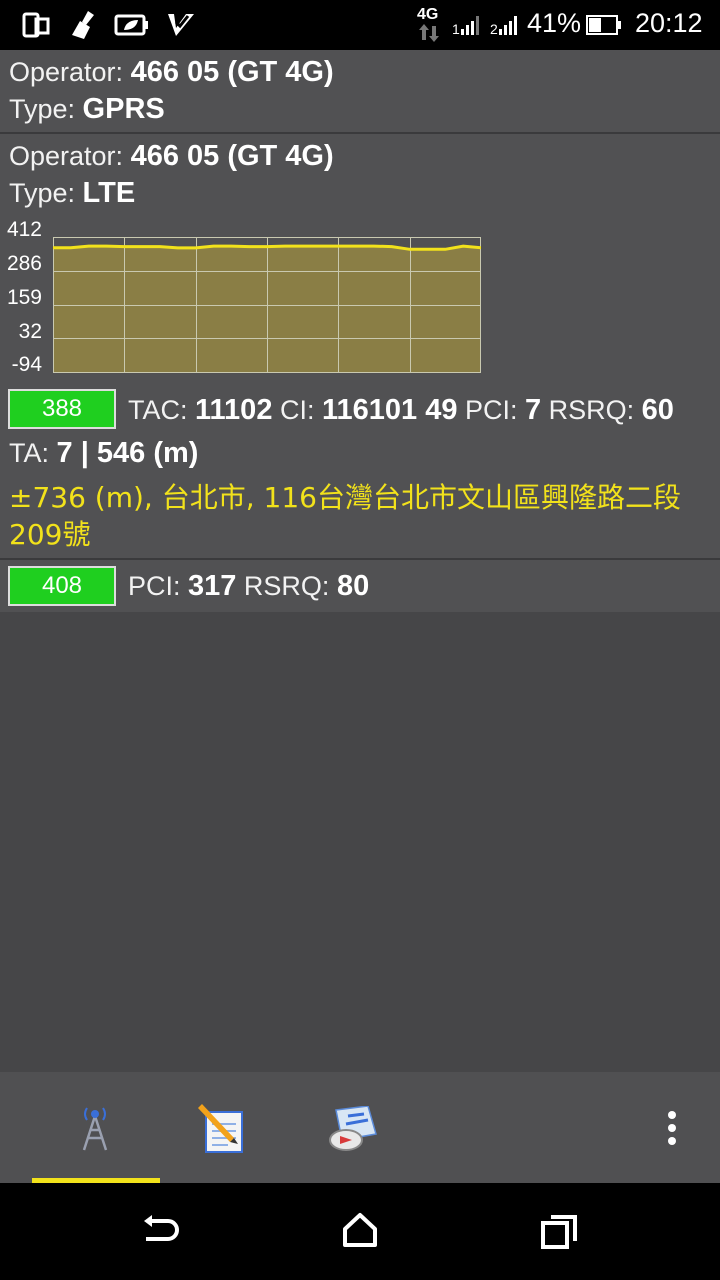  Describe the element at coordinates (212, 586) in the screenshot. I see `pci-value: 317` at that location.